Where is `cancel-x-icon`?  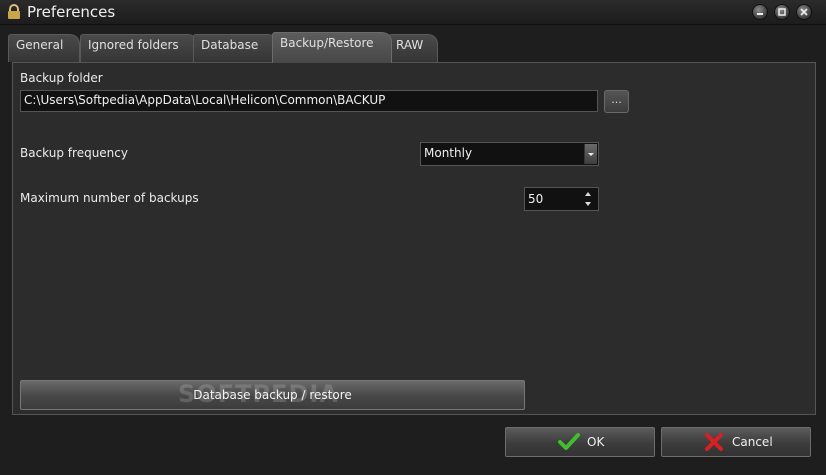 cancel-x-icon is located at coordinates (714, 442).